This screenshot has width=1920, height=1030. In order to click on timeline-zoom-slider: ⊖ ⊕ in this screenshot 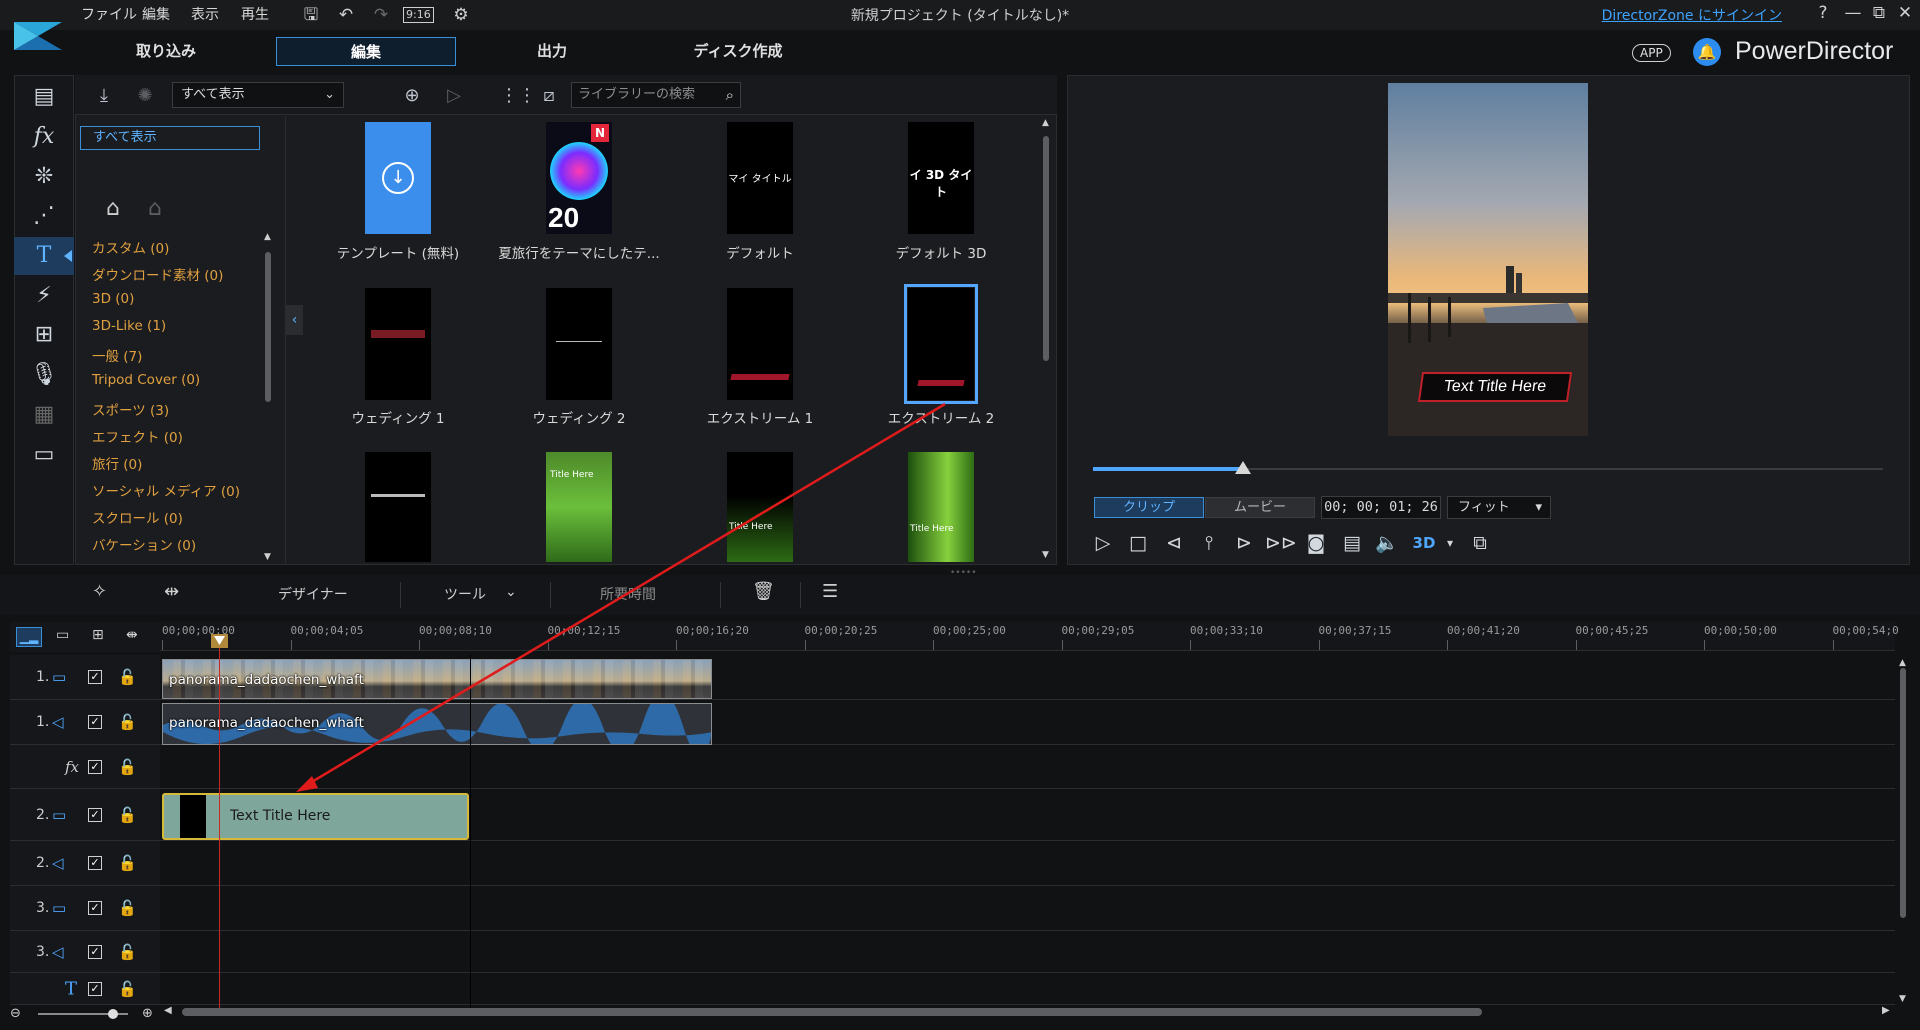, I will do `click(85, 1014)`.